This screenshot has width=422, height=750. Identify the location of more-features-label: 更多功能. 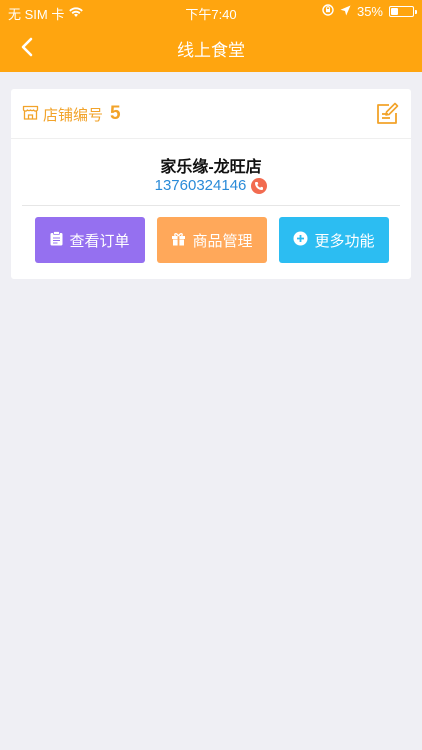
(344, 241).